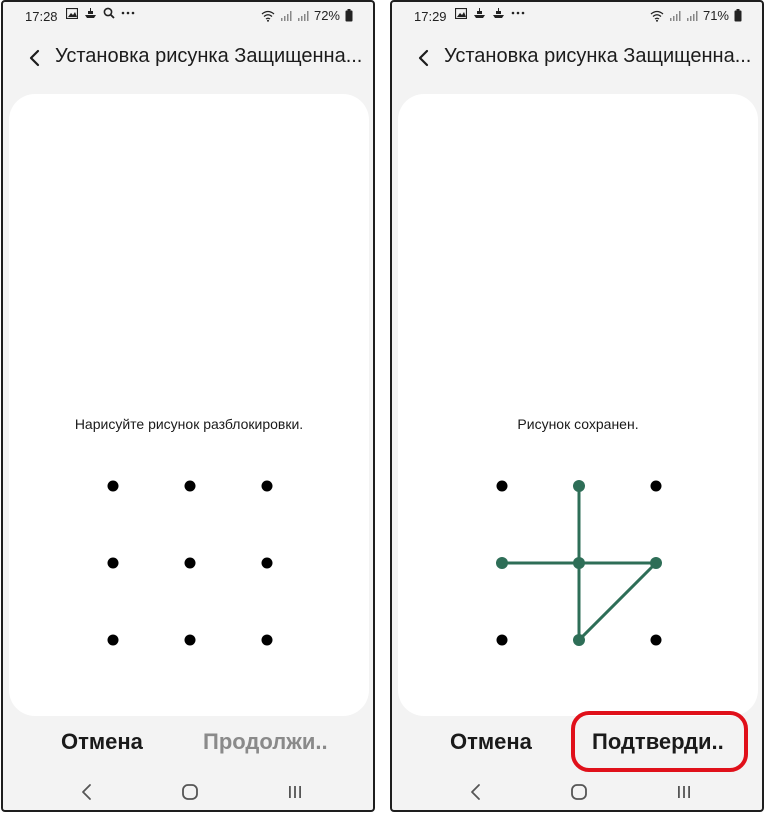 Image resolution: width=768 pixels, height=814 pixels. I want to click on confirm-highlight-ring, so click(659, 741).